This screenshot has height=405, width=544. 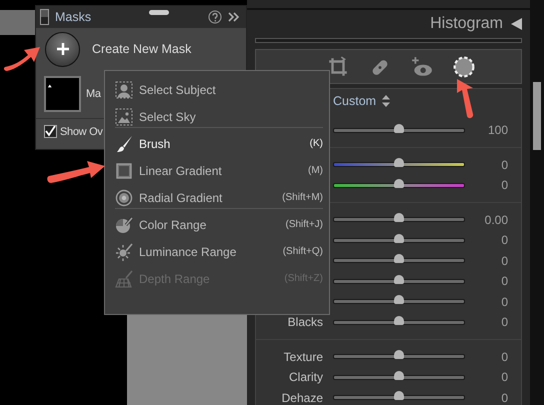 I want to click on menu-item: Radial Gradient (Shift+M), so click(x=219, y=197).